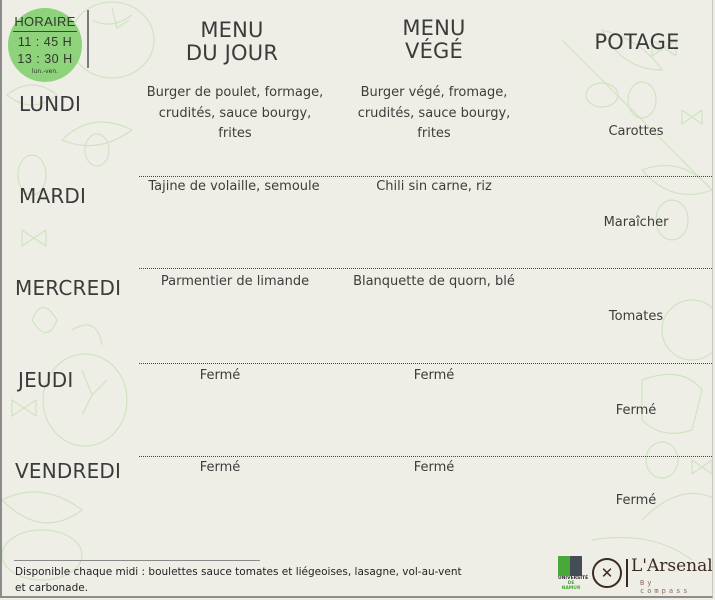 Image resolution: width=715 pixels, height=600 pixels. What do you see at coordinates (434, 375) in the screenshot?
I see `menu-vege-jeudi: Fermé` at bounding box center [434, 375].